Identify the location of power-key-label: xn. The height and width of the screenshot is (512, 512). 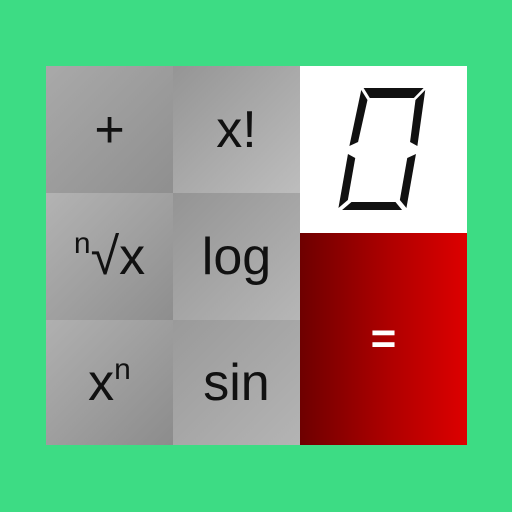
(109, 382).